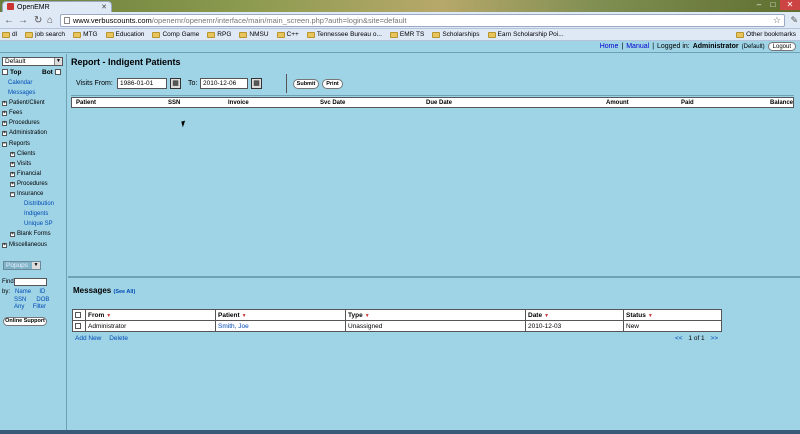  Describe the element at coordinates (124, 34) in the screenshot. I see `bookmark-item: Education` at that location.